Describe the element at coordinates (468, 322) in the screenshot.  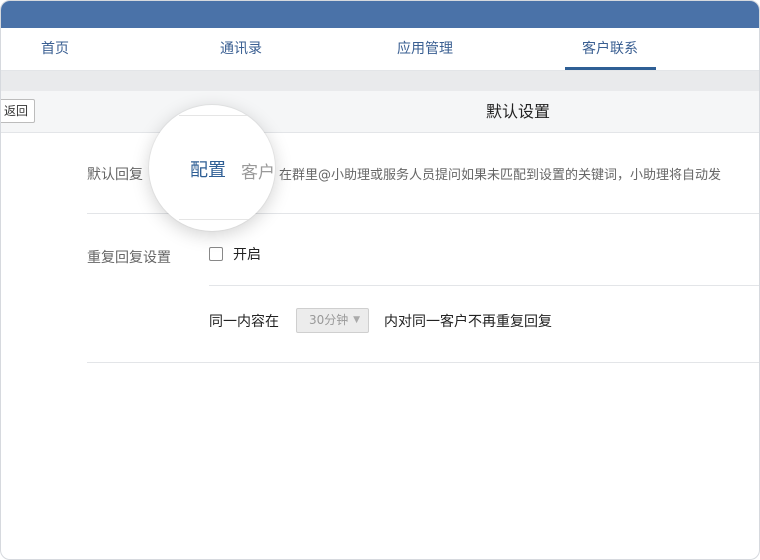
I see `interval-suffix-text: 内对同一客户不再重复回复` at that location.